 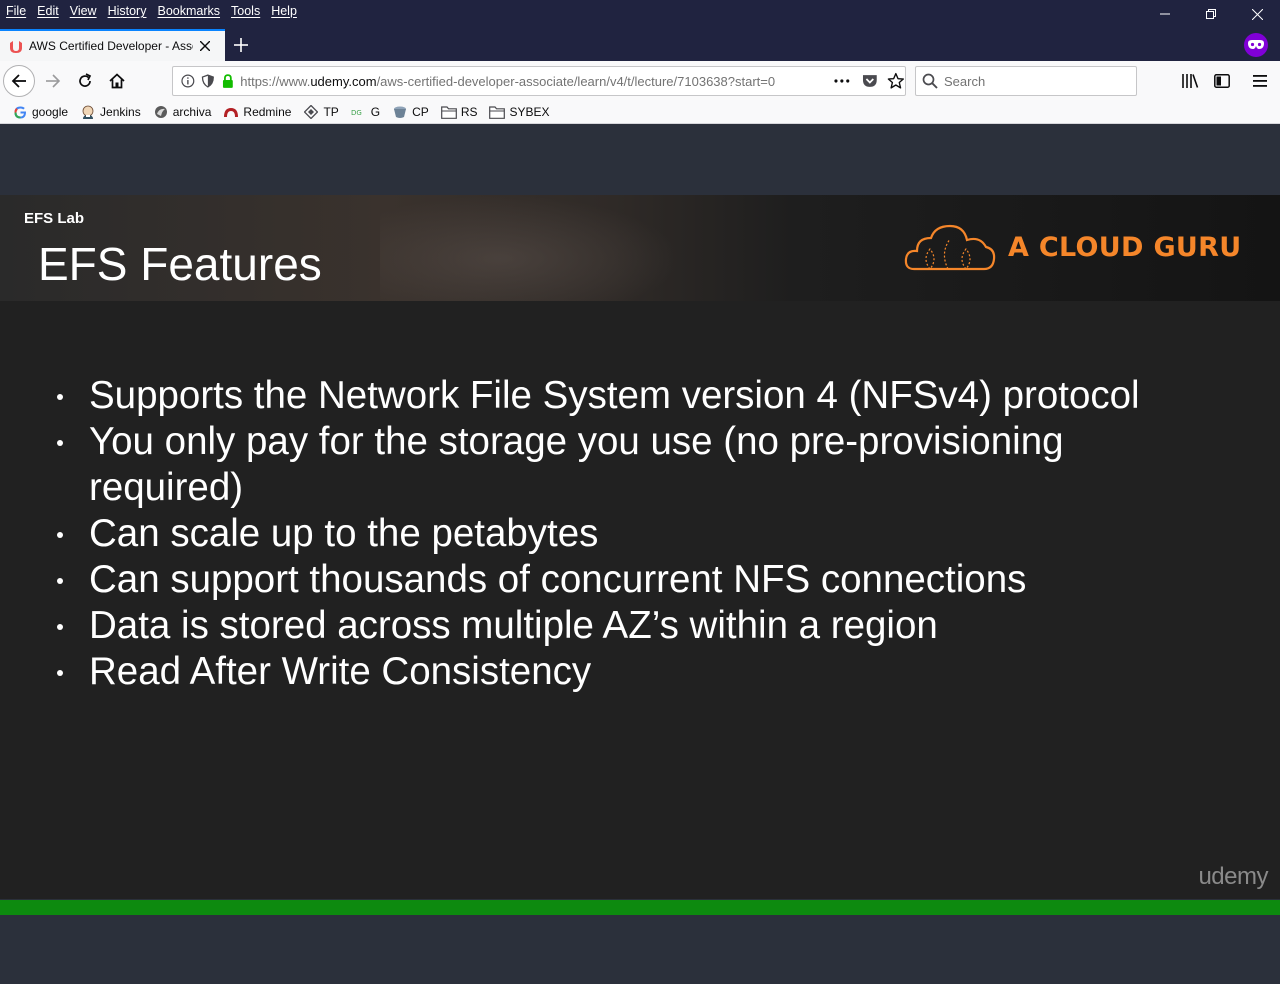 I want to click on browser-tab: AWS Certified Developer - Associate, so click(x=112, y=45).